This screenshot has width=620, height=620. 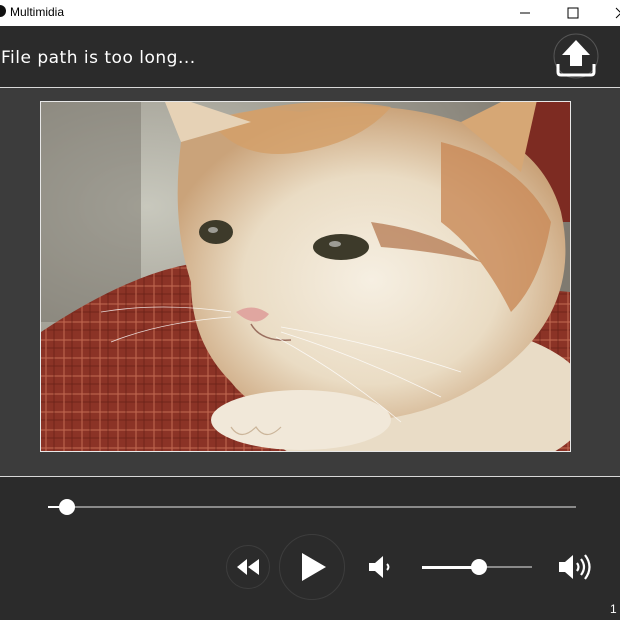 I want to click on upload-button, so click(x=576, y=56).